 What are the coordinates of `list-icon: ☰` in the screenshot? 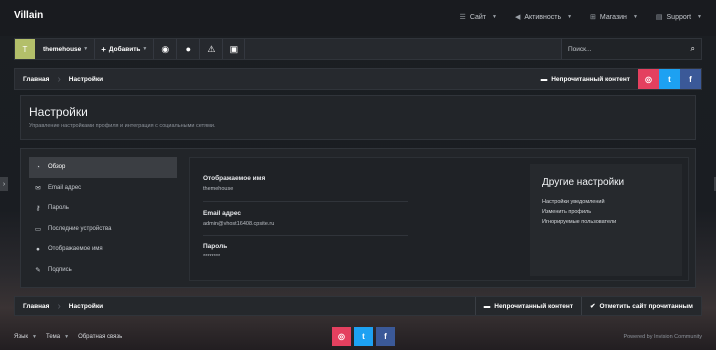 It's located at (462, 17).